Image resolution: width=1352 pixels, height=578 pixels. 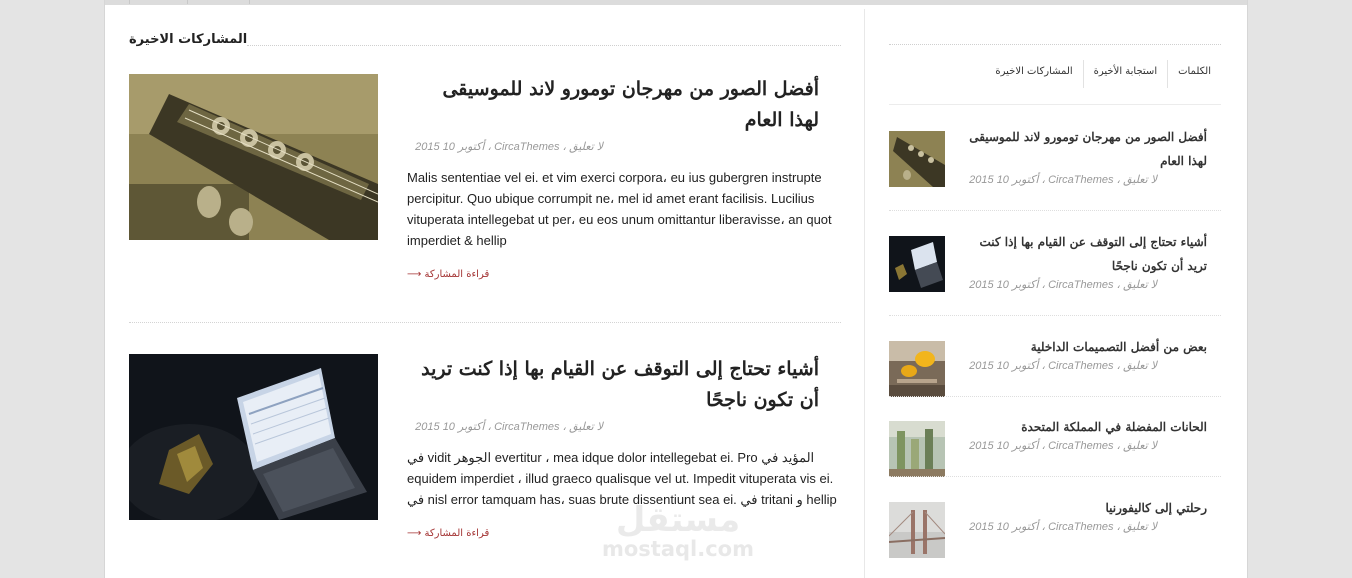 I want to click on watermark-latin: mostaql.com, so click(x=678, y=549).